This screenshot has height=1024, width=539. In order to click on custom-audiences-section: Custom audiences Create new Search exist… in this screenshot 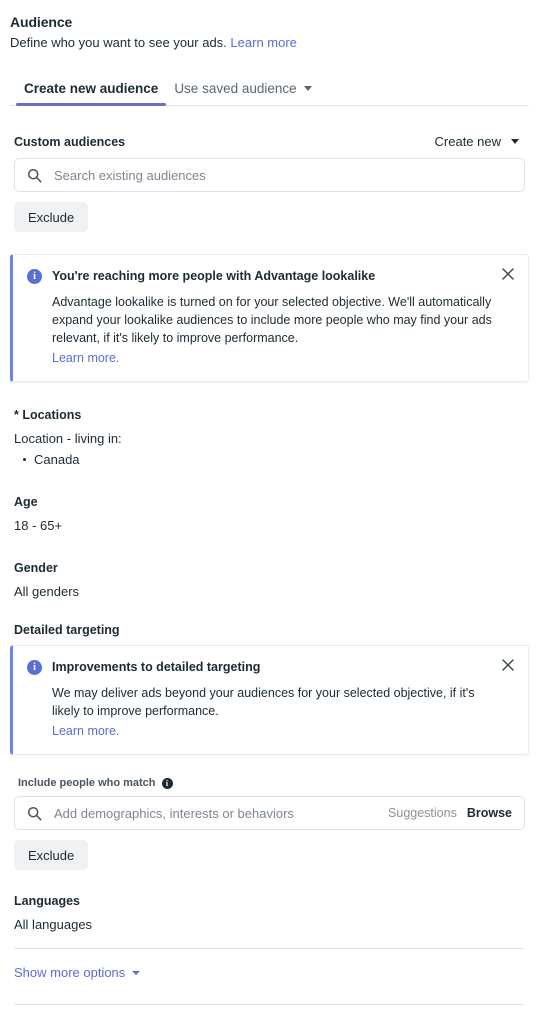, I will do `click(269, 183)`.